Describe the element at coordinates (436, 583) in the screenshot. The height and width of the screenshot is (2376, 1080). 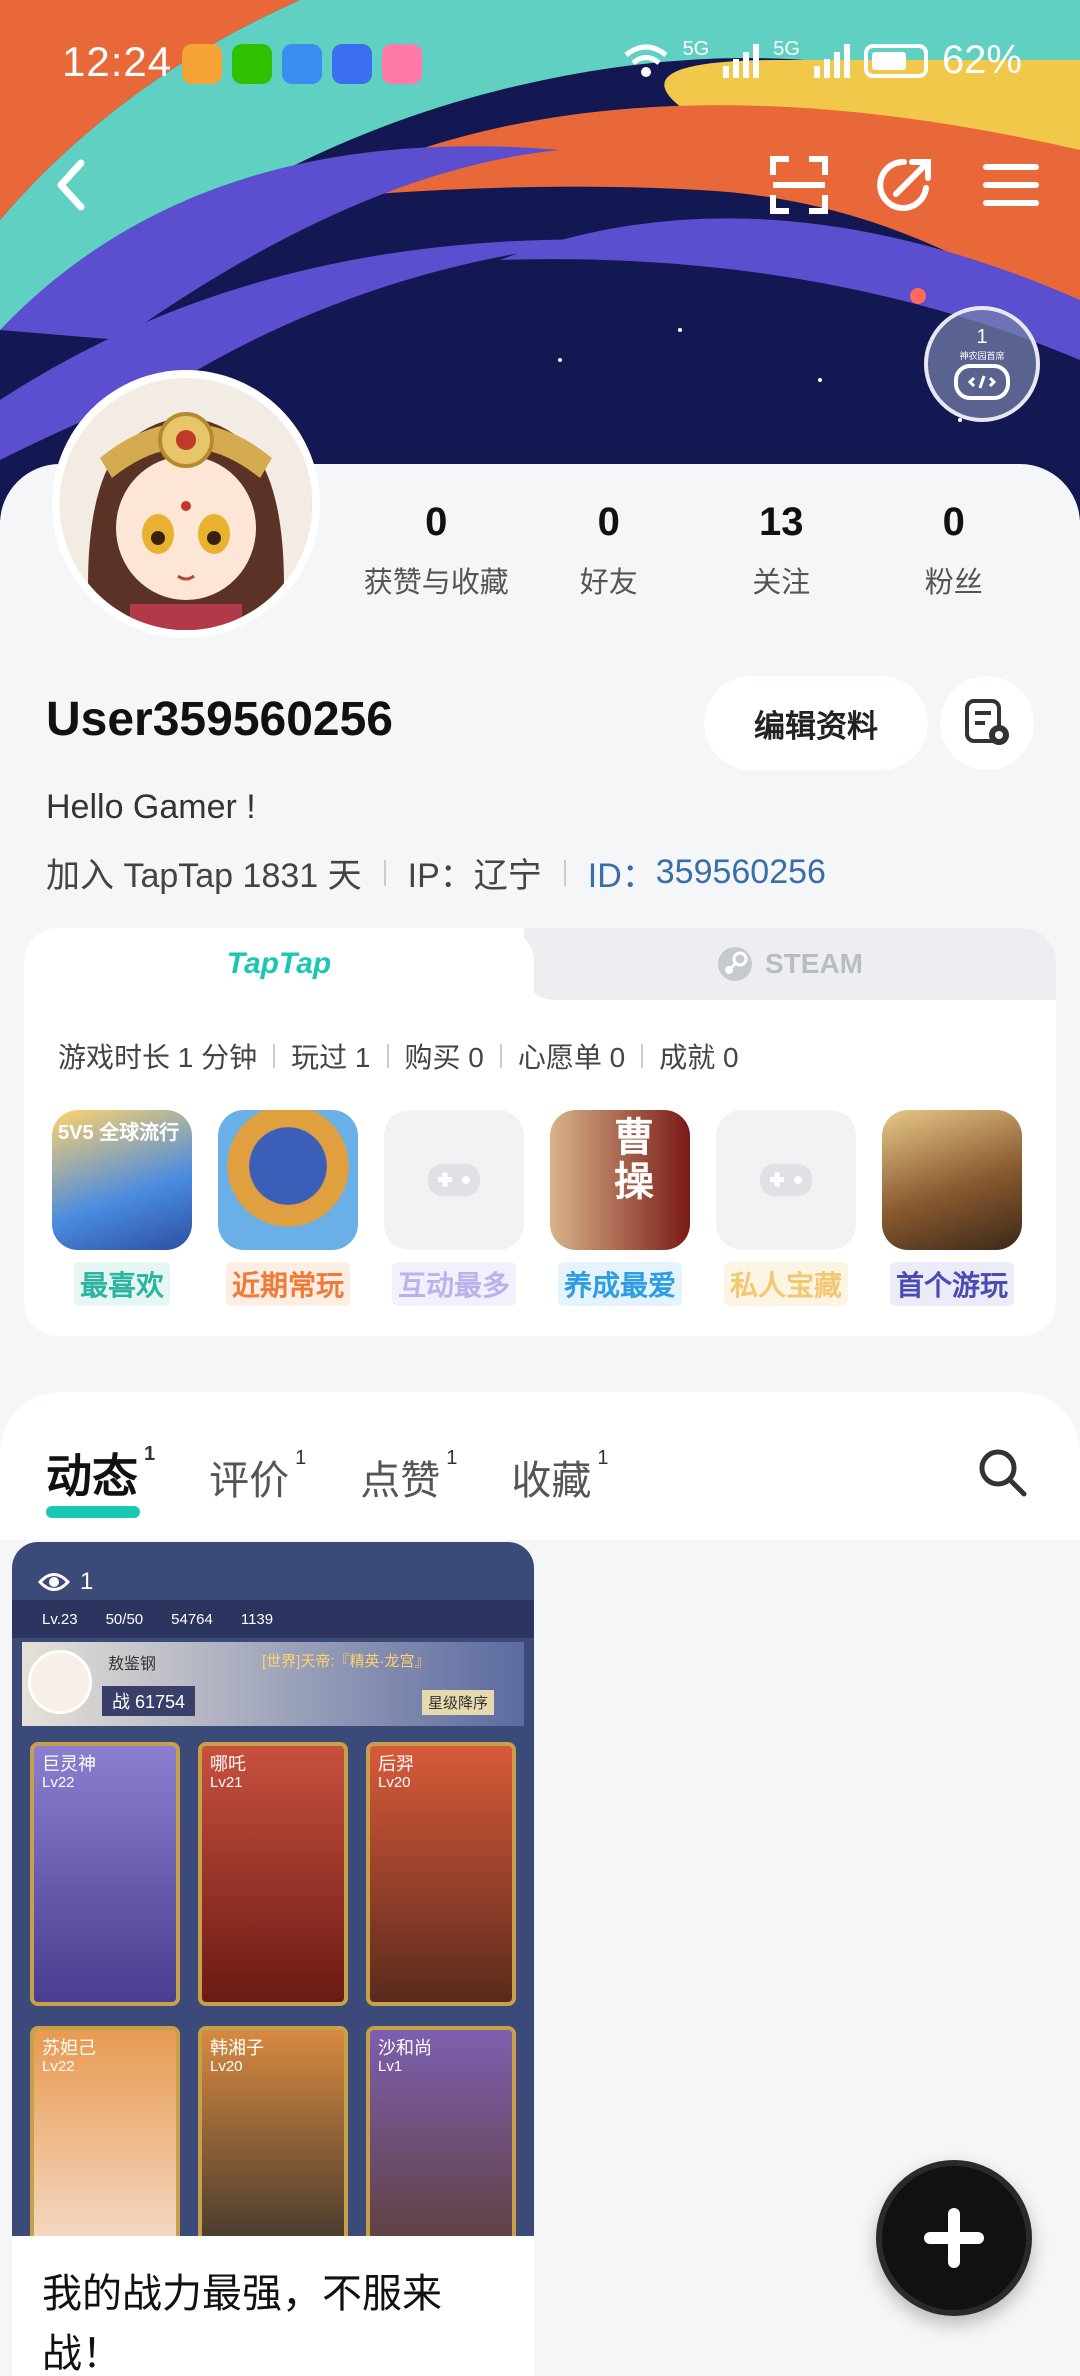
I see `stat-label: 获赞与收藏` at that location.